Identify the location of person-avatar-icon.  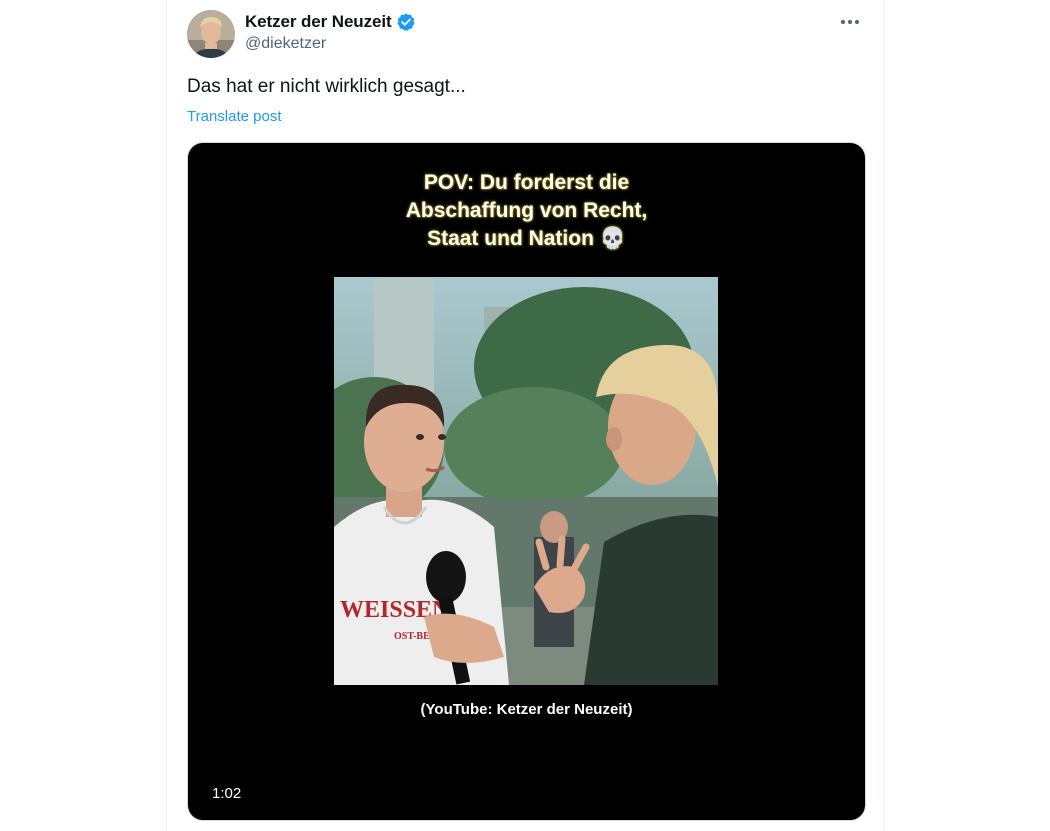
(211, 34).